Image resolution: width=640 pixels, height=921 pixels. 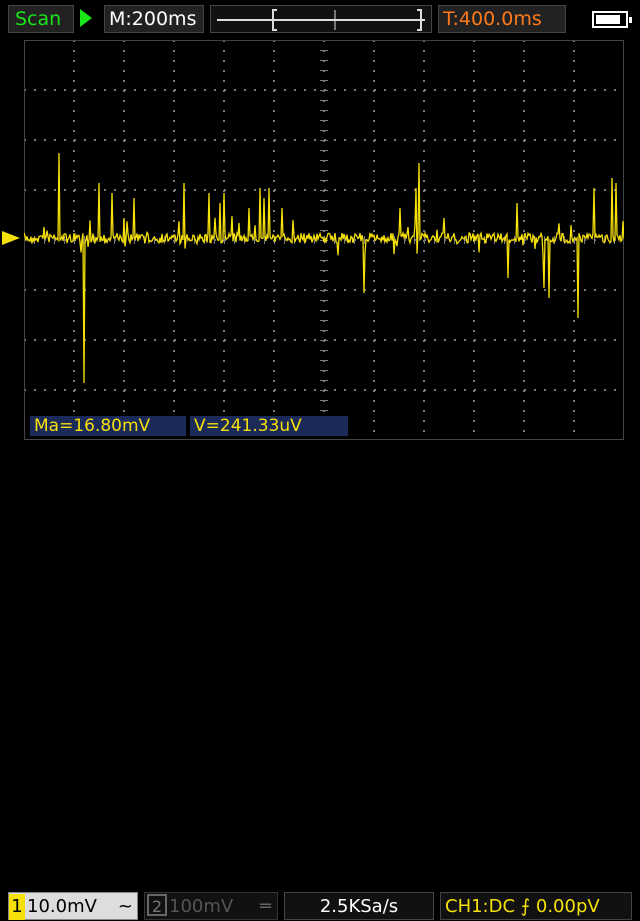 I want to click on ch1-scale-button: 1 10.0mV ~, so click(x=73, y=906).